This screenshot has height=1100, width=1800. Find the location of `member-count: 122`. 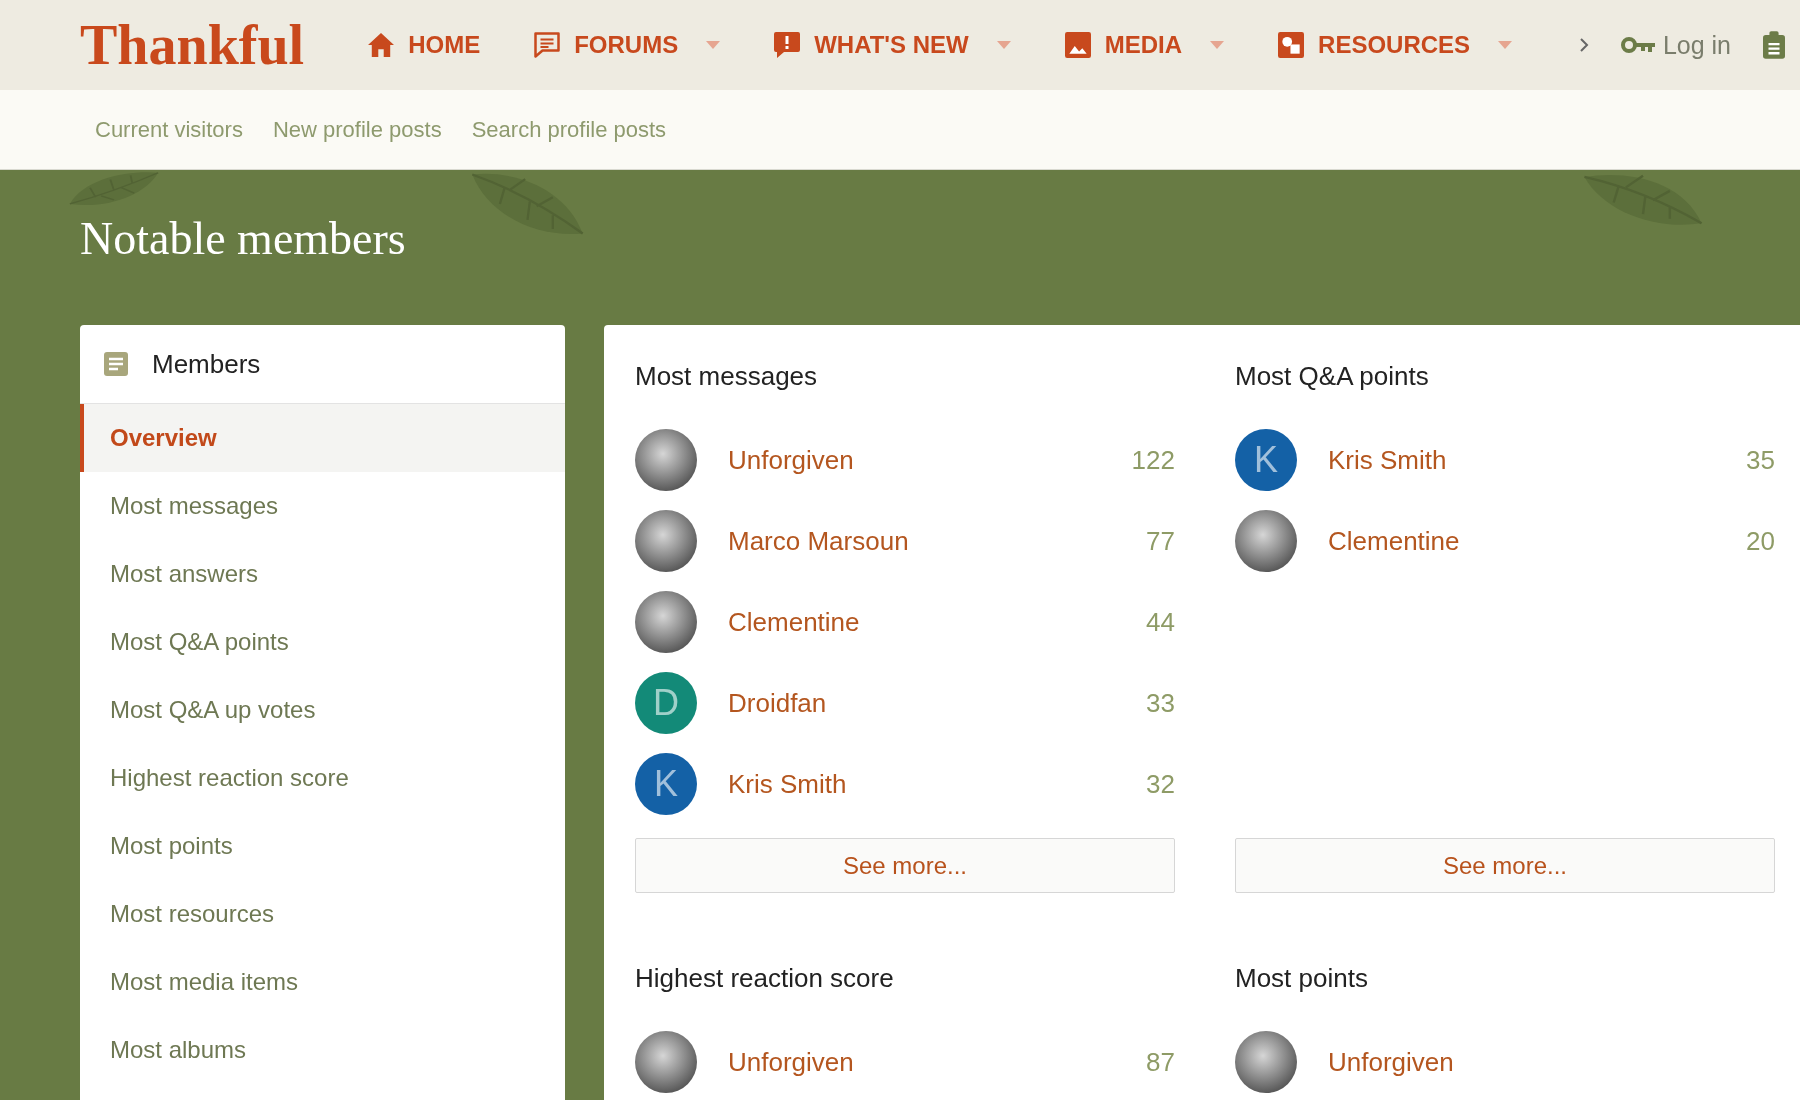

member-count: 122 is located at coordinates (1153, 460).